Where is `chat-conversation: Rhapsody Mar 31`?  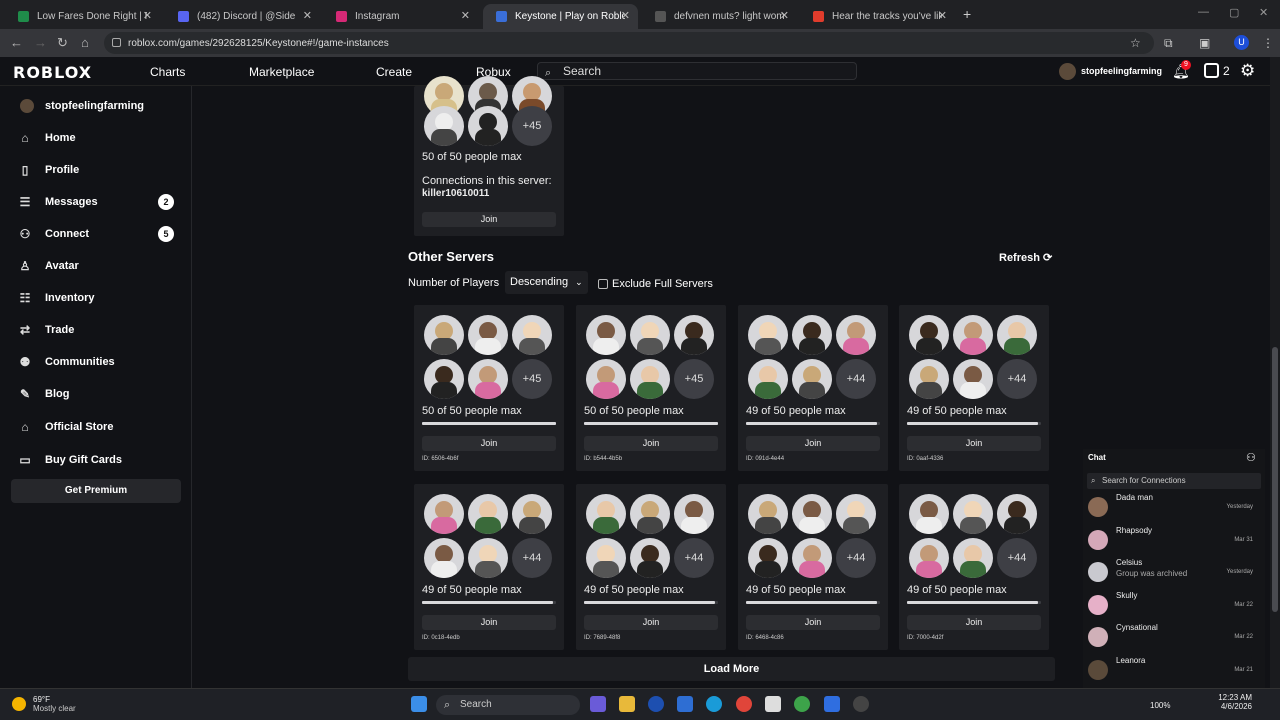 chat-conversation: Rhapsody Mar 31 is located at coordinates (1174, 540).